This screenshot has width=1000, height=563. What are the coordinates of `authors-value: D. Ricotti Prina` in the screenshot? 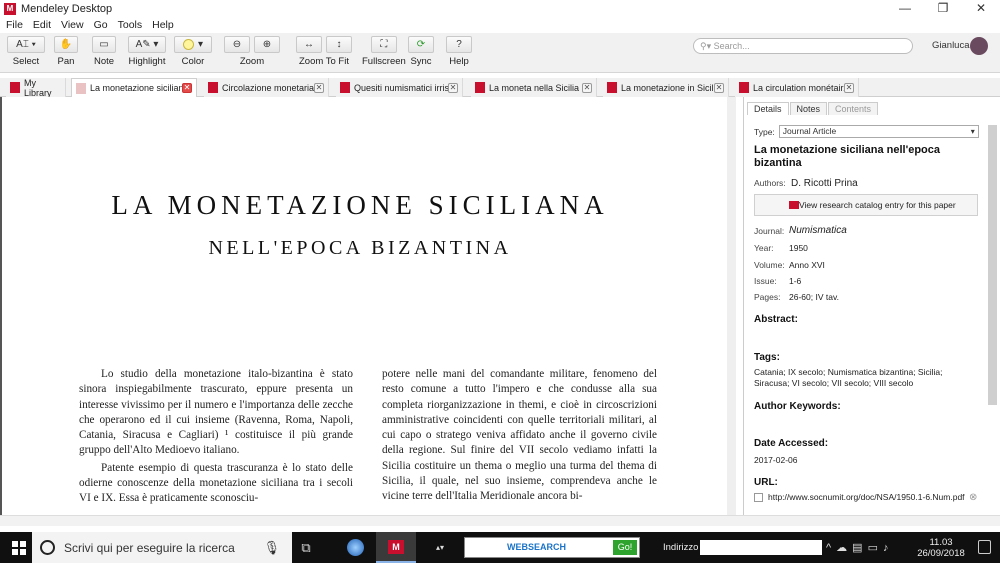 It's located at (824, 183).